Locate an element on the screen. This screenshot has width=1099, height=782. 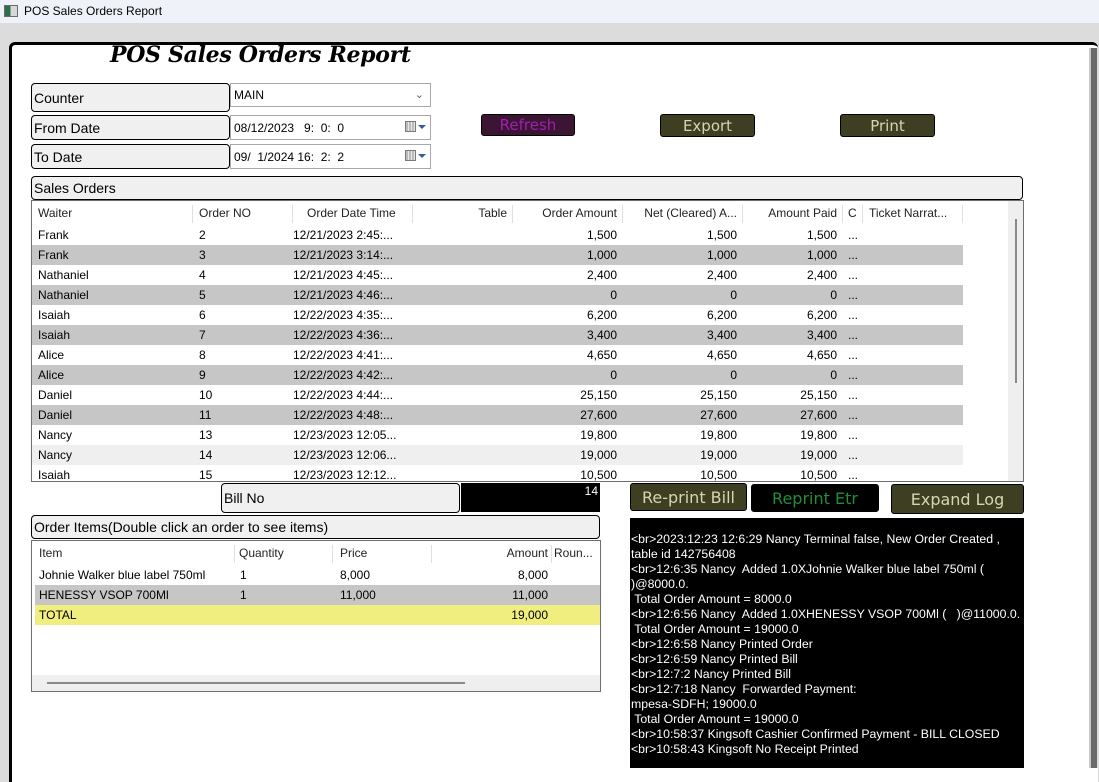
column-header: Quantity is located at coordinates (284, 553).